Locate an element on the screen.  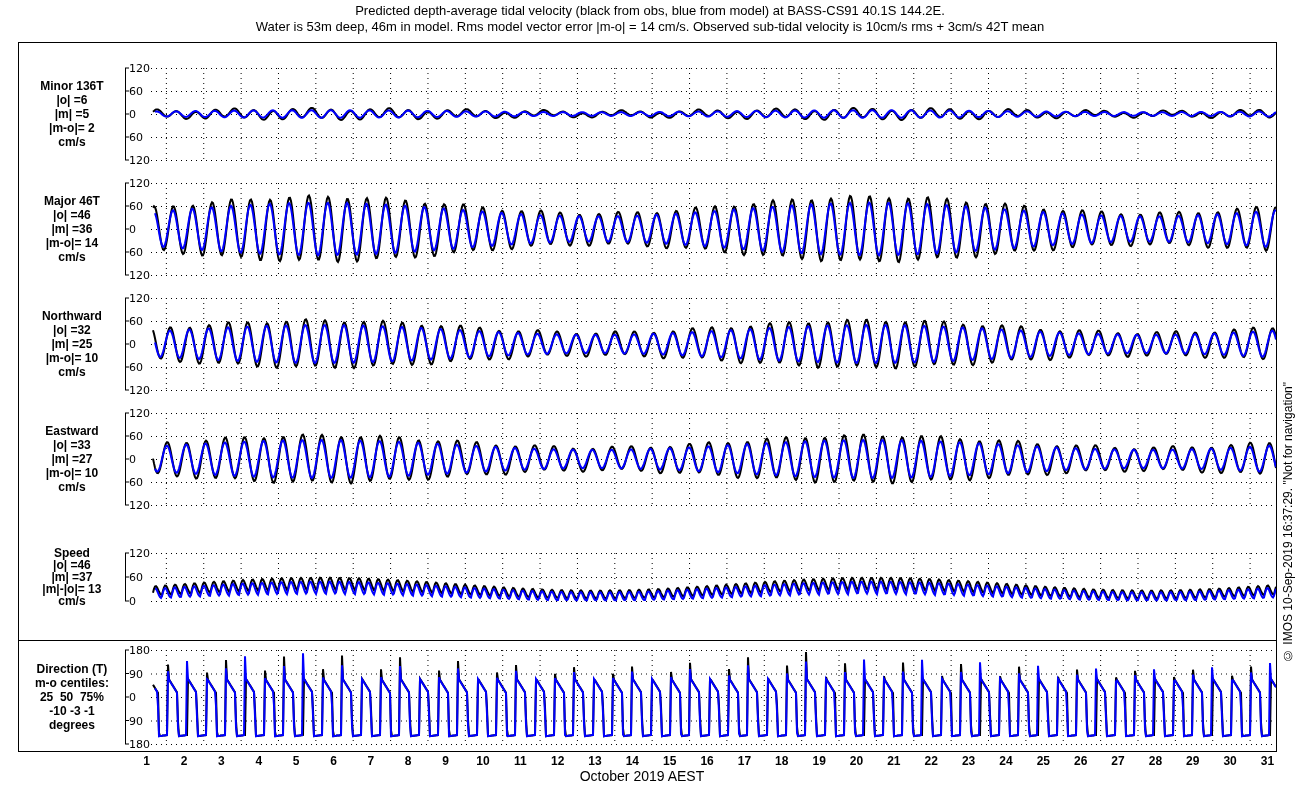
axis-tick-label: 27 is located at coordinates (1118, 761).